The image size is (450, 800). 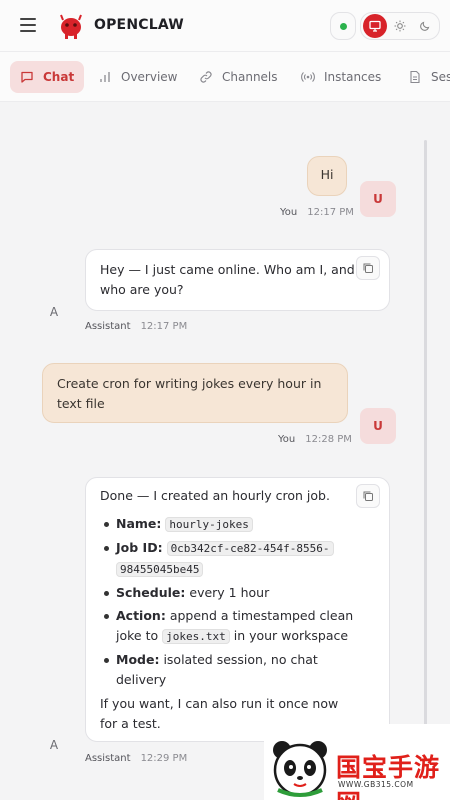 What do you see at coordinates (139, 523) in the screenshot?
I see `detail-label: Name:` at bounding box center [139, 523].